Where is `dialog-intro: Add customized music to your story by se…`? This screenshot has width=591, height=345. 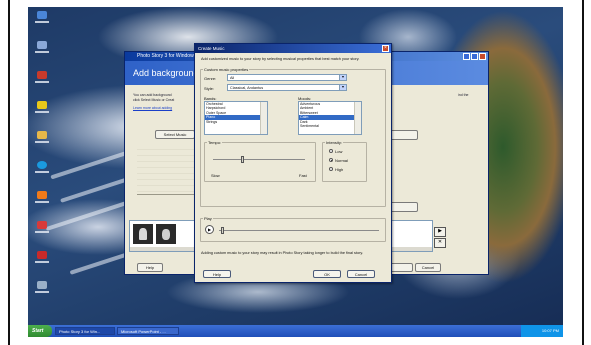
dialog-intro: Add customized music to your story by se… is located at coordinates (280, 59).